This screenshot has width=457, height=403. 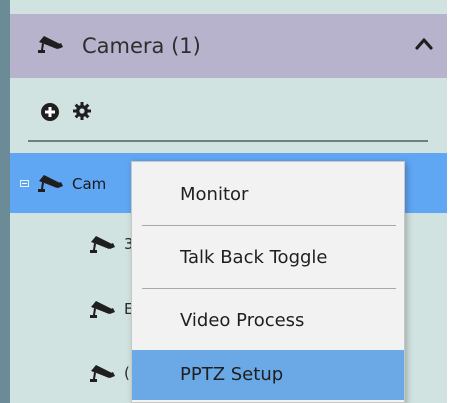 I want to click on menu-item-talk-back-toggle: Talk Back Toggle, so click(x=268, y=258).